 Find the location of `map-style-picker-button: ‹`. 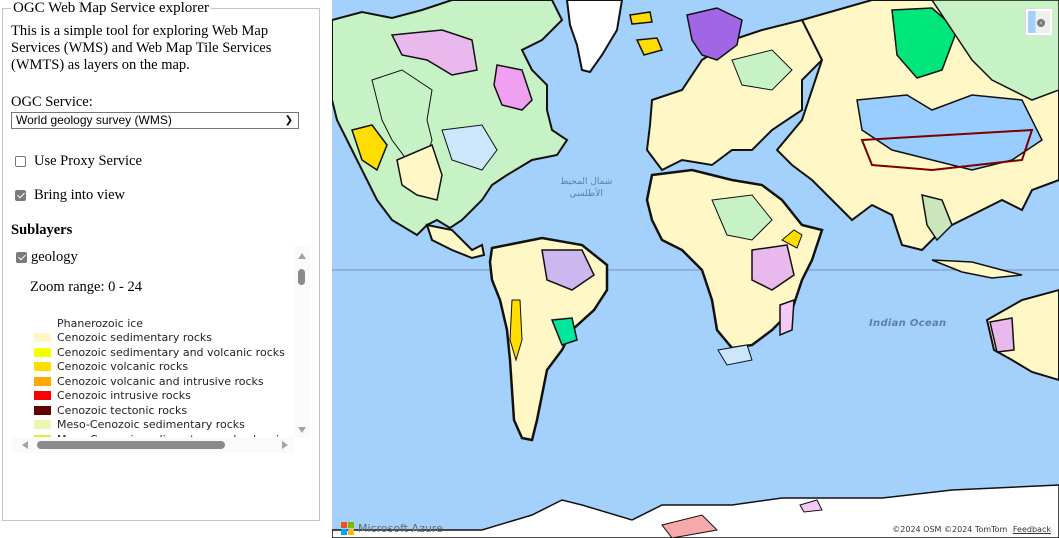

map-style-picker-button: ‹ is located at coordinates (1039, 22).